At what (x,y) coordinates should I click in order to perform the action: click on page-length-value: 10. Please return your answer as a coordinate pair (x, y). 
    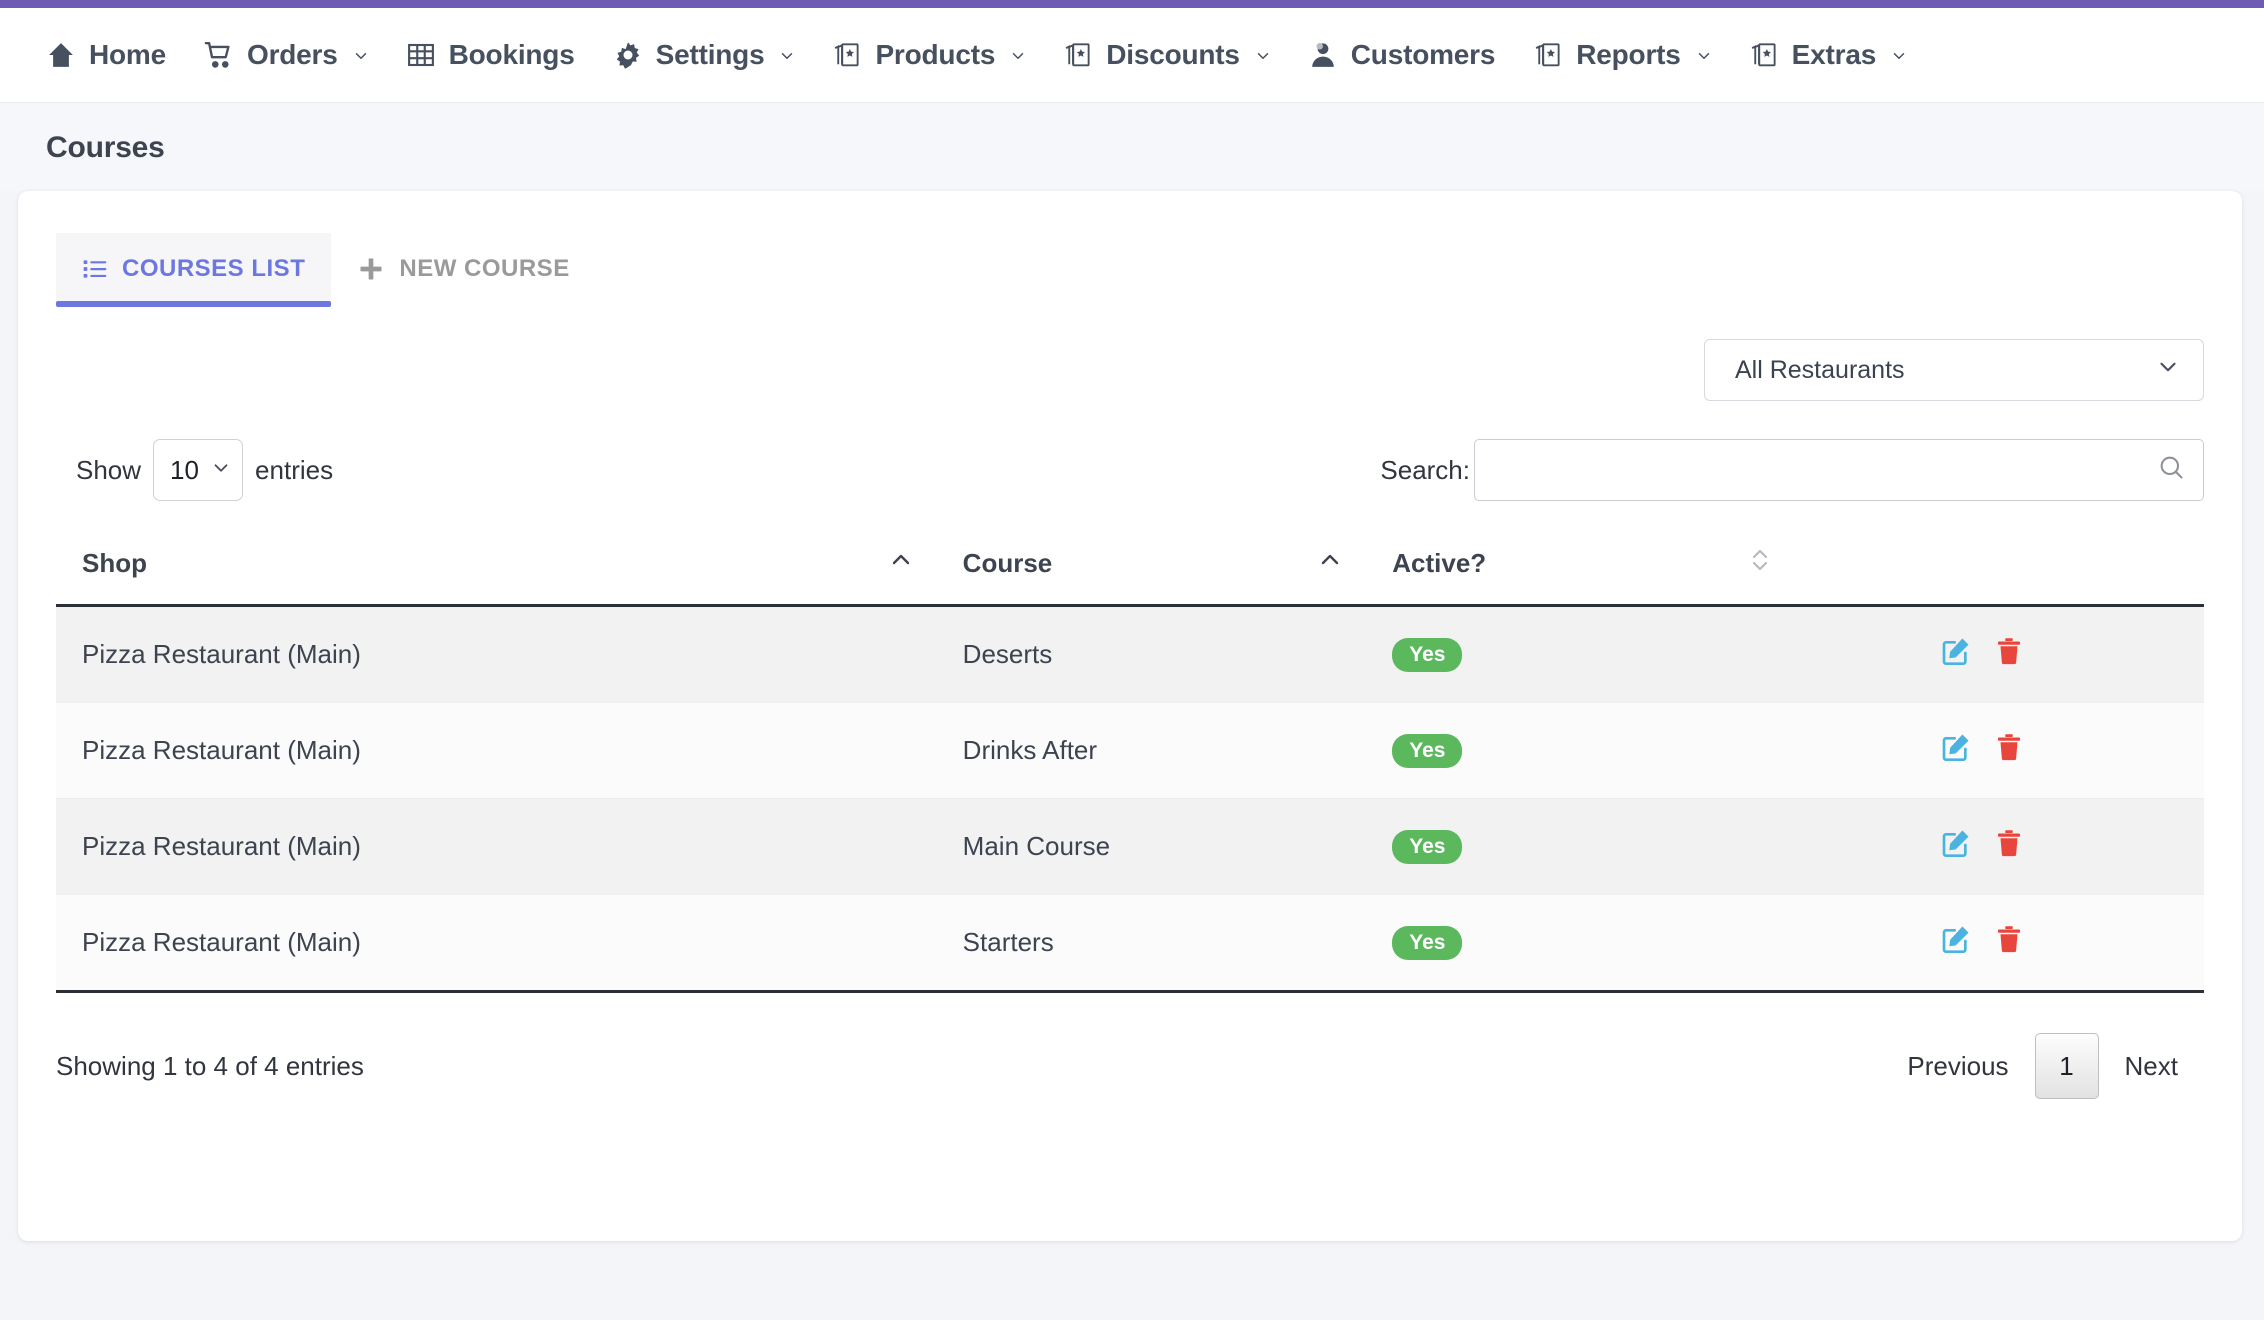
    Looking at the image, I should click on (184, 469).